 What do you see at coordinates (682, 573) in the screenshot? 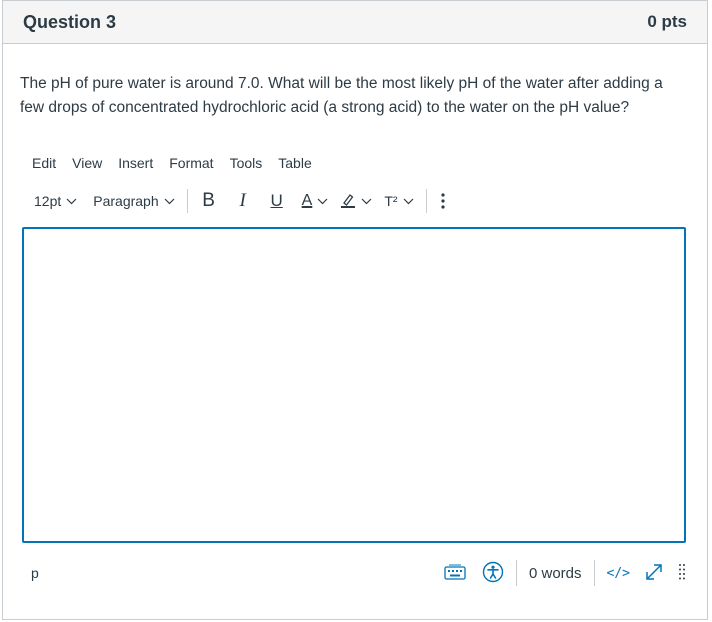
I see `resize-handle-icon` at bounding box center [682, 573].